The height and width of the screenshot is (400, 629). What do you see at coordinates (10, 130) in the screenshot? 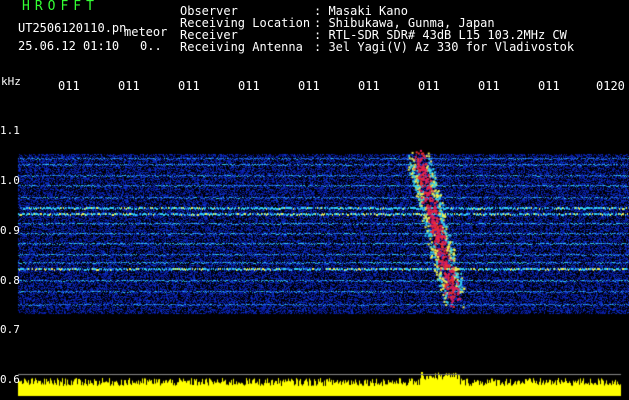
I see `y-tick-label: 1.1` at bounding box center [10, 130].